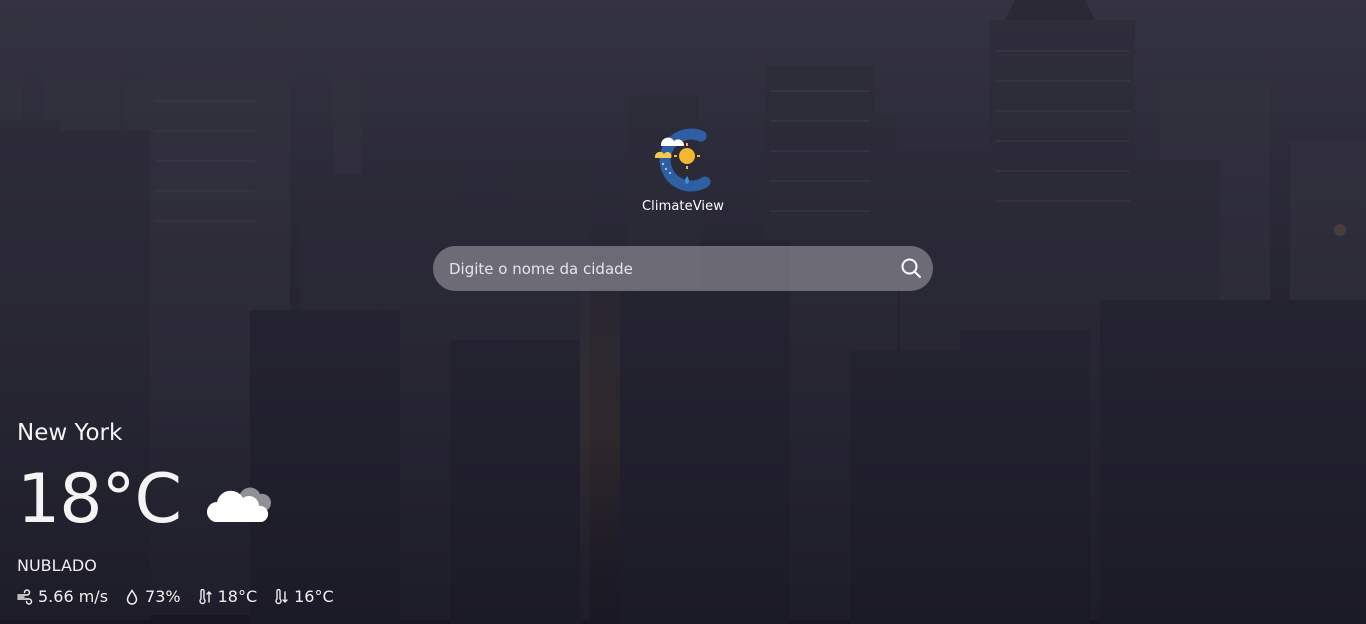 This screenshot has height=624, width=1366. What do you see at coordinates (239, 505) in the screenshot?
I see `cloudy-icon` at bounding box center [239, 505].